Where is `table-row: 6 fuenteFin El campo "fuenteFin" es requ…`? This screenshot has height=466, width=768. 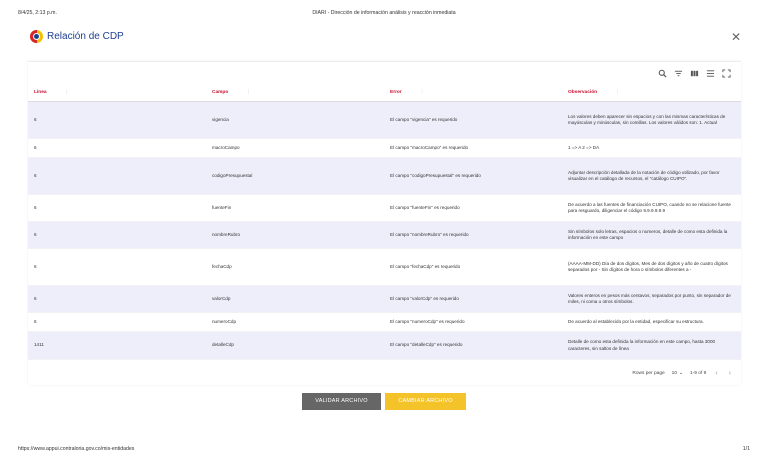 table-row: 6 fuenteFin El campo "fuenteFin" es requ… is located at coordinates (384, 208).